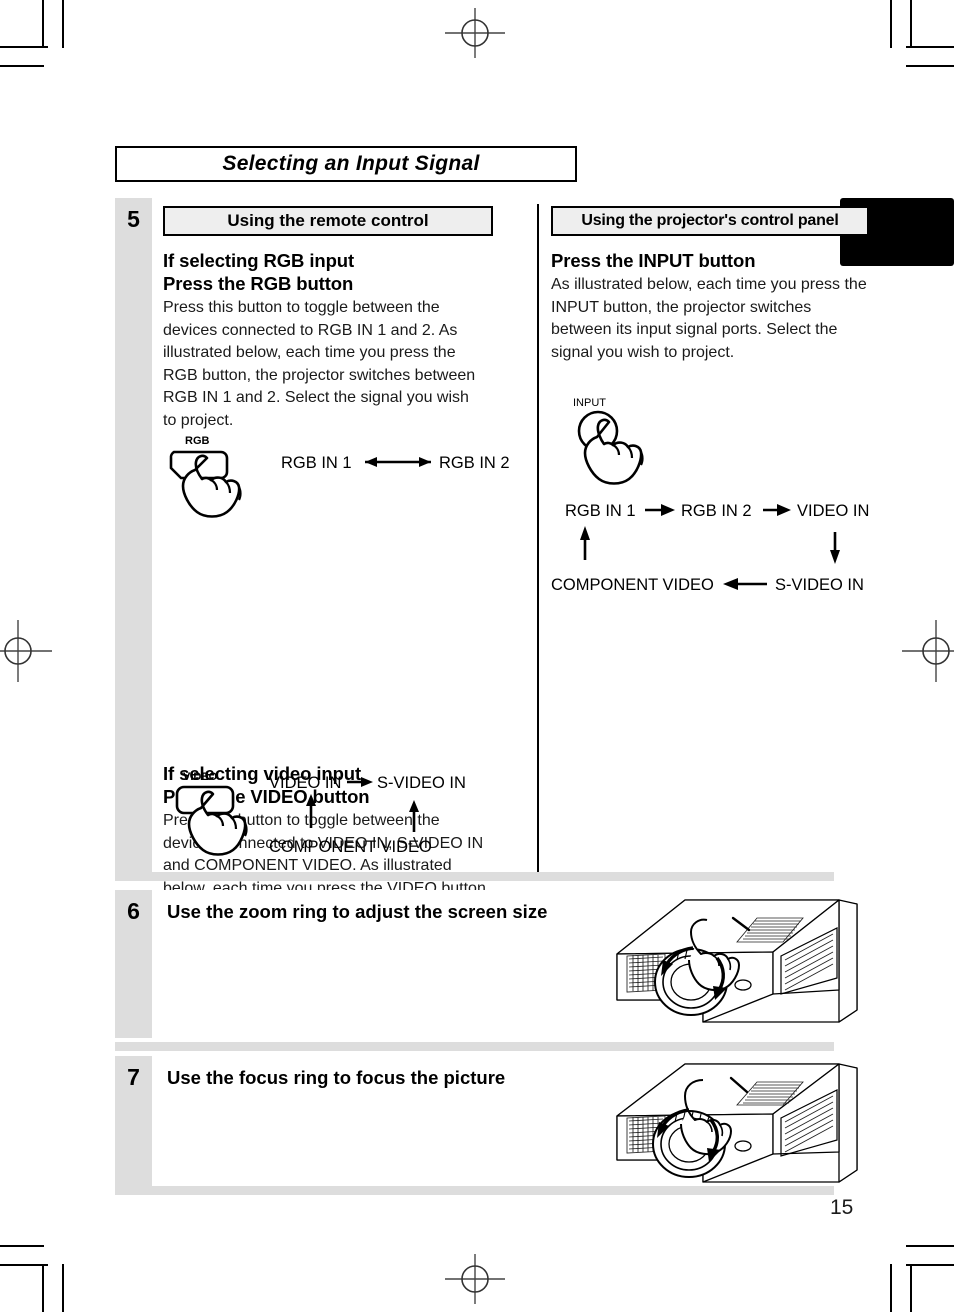 Image resolution: width=954 pixels, height=1312 pixels. Describe the element at coordinates (737, 966) in the screenshot. I see `projector-zoom-ring-illustration` at that location.